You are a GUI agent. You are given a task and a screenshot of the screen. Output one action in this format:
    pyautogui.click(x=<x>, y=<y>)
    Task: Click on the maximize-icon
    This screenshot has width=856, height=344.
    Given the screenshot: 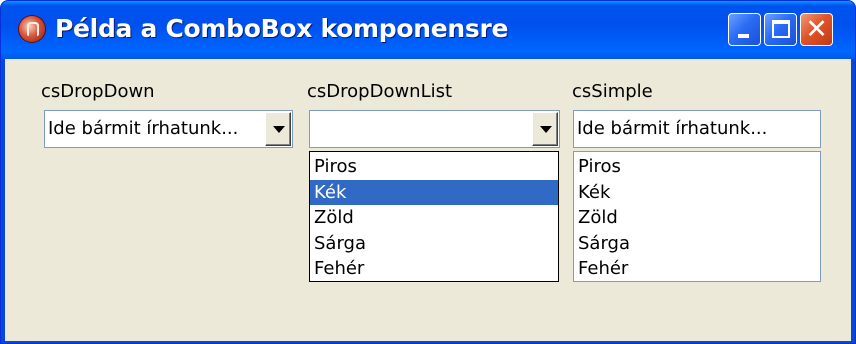 What is the action you would take?
    pyautogui.click(x=781, y=29)
    